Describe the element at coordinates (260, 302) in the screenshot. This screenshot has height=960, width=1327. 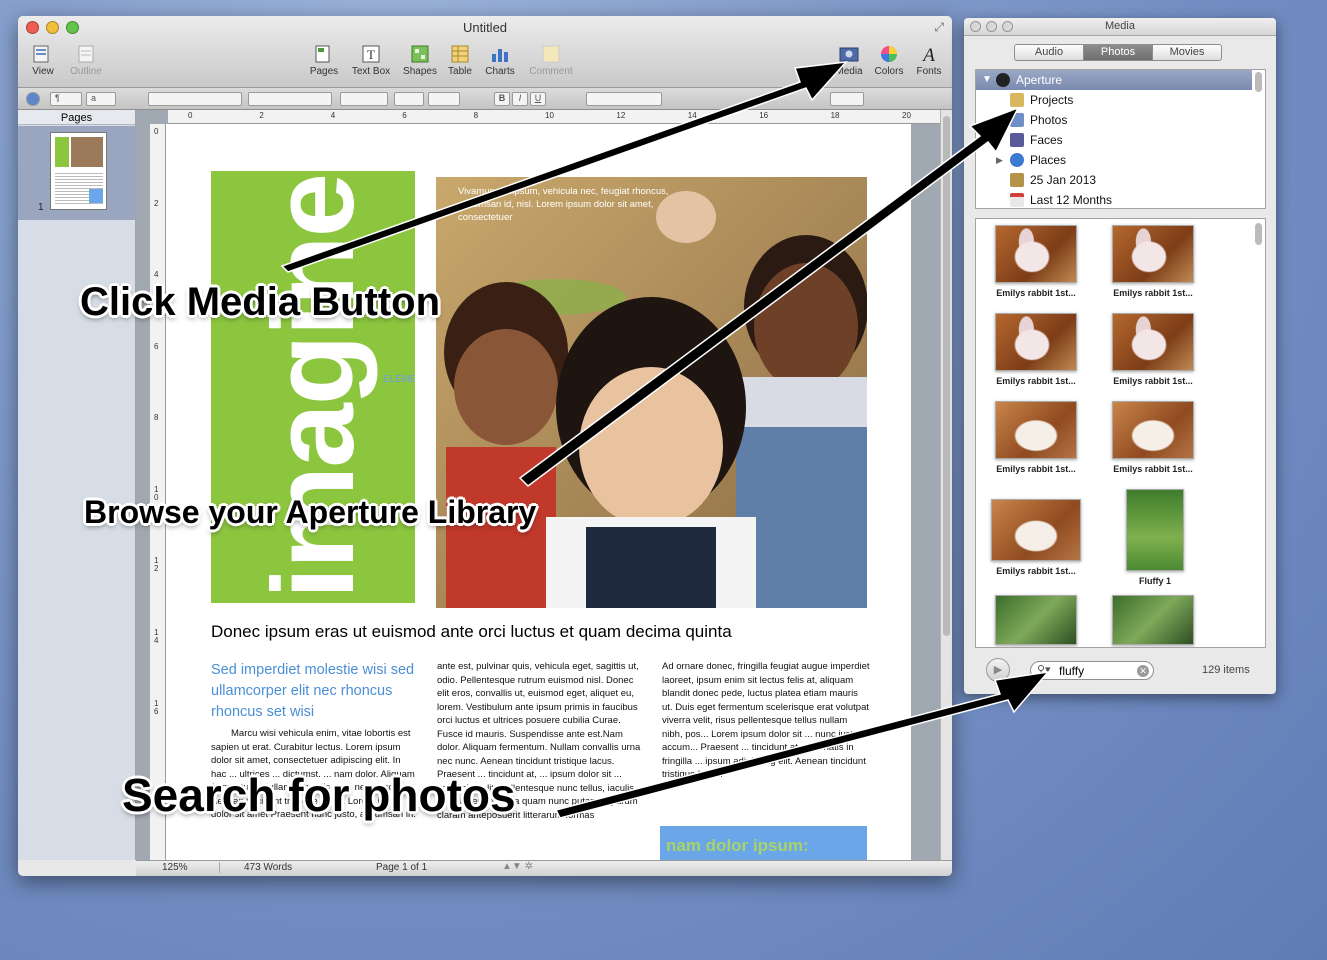
I see `annotation-click-media: Click Media Button` at that location.